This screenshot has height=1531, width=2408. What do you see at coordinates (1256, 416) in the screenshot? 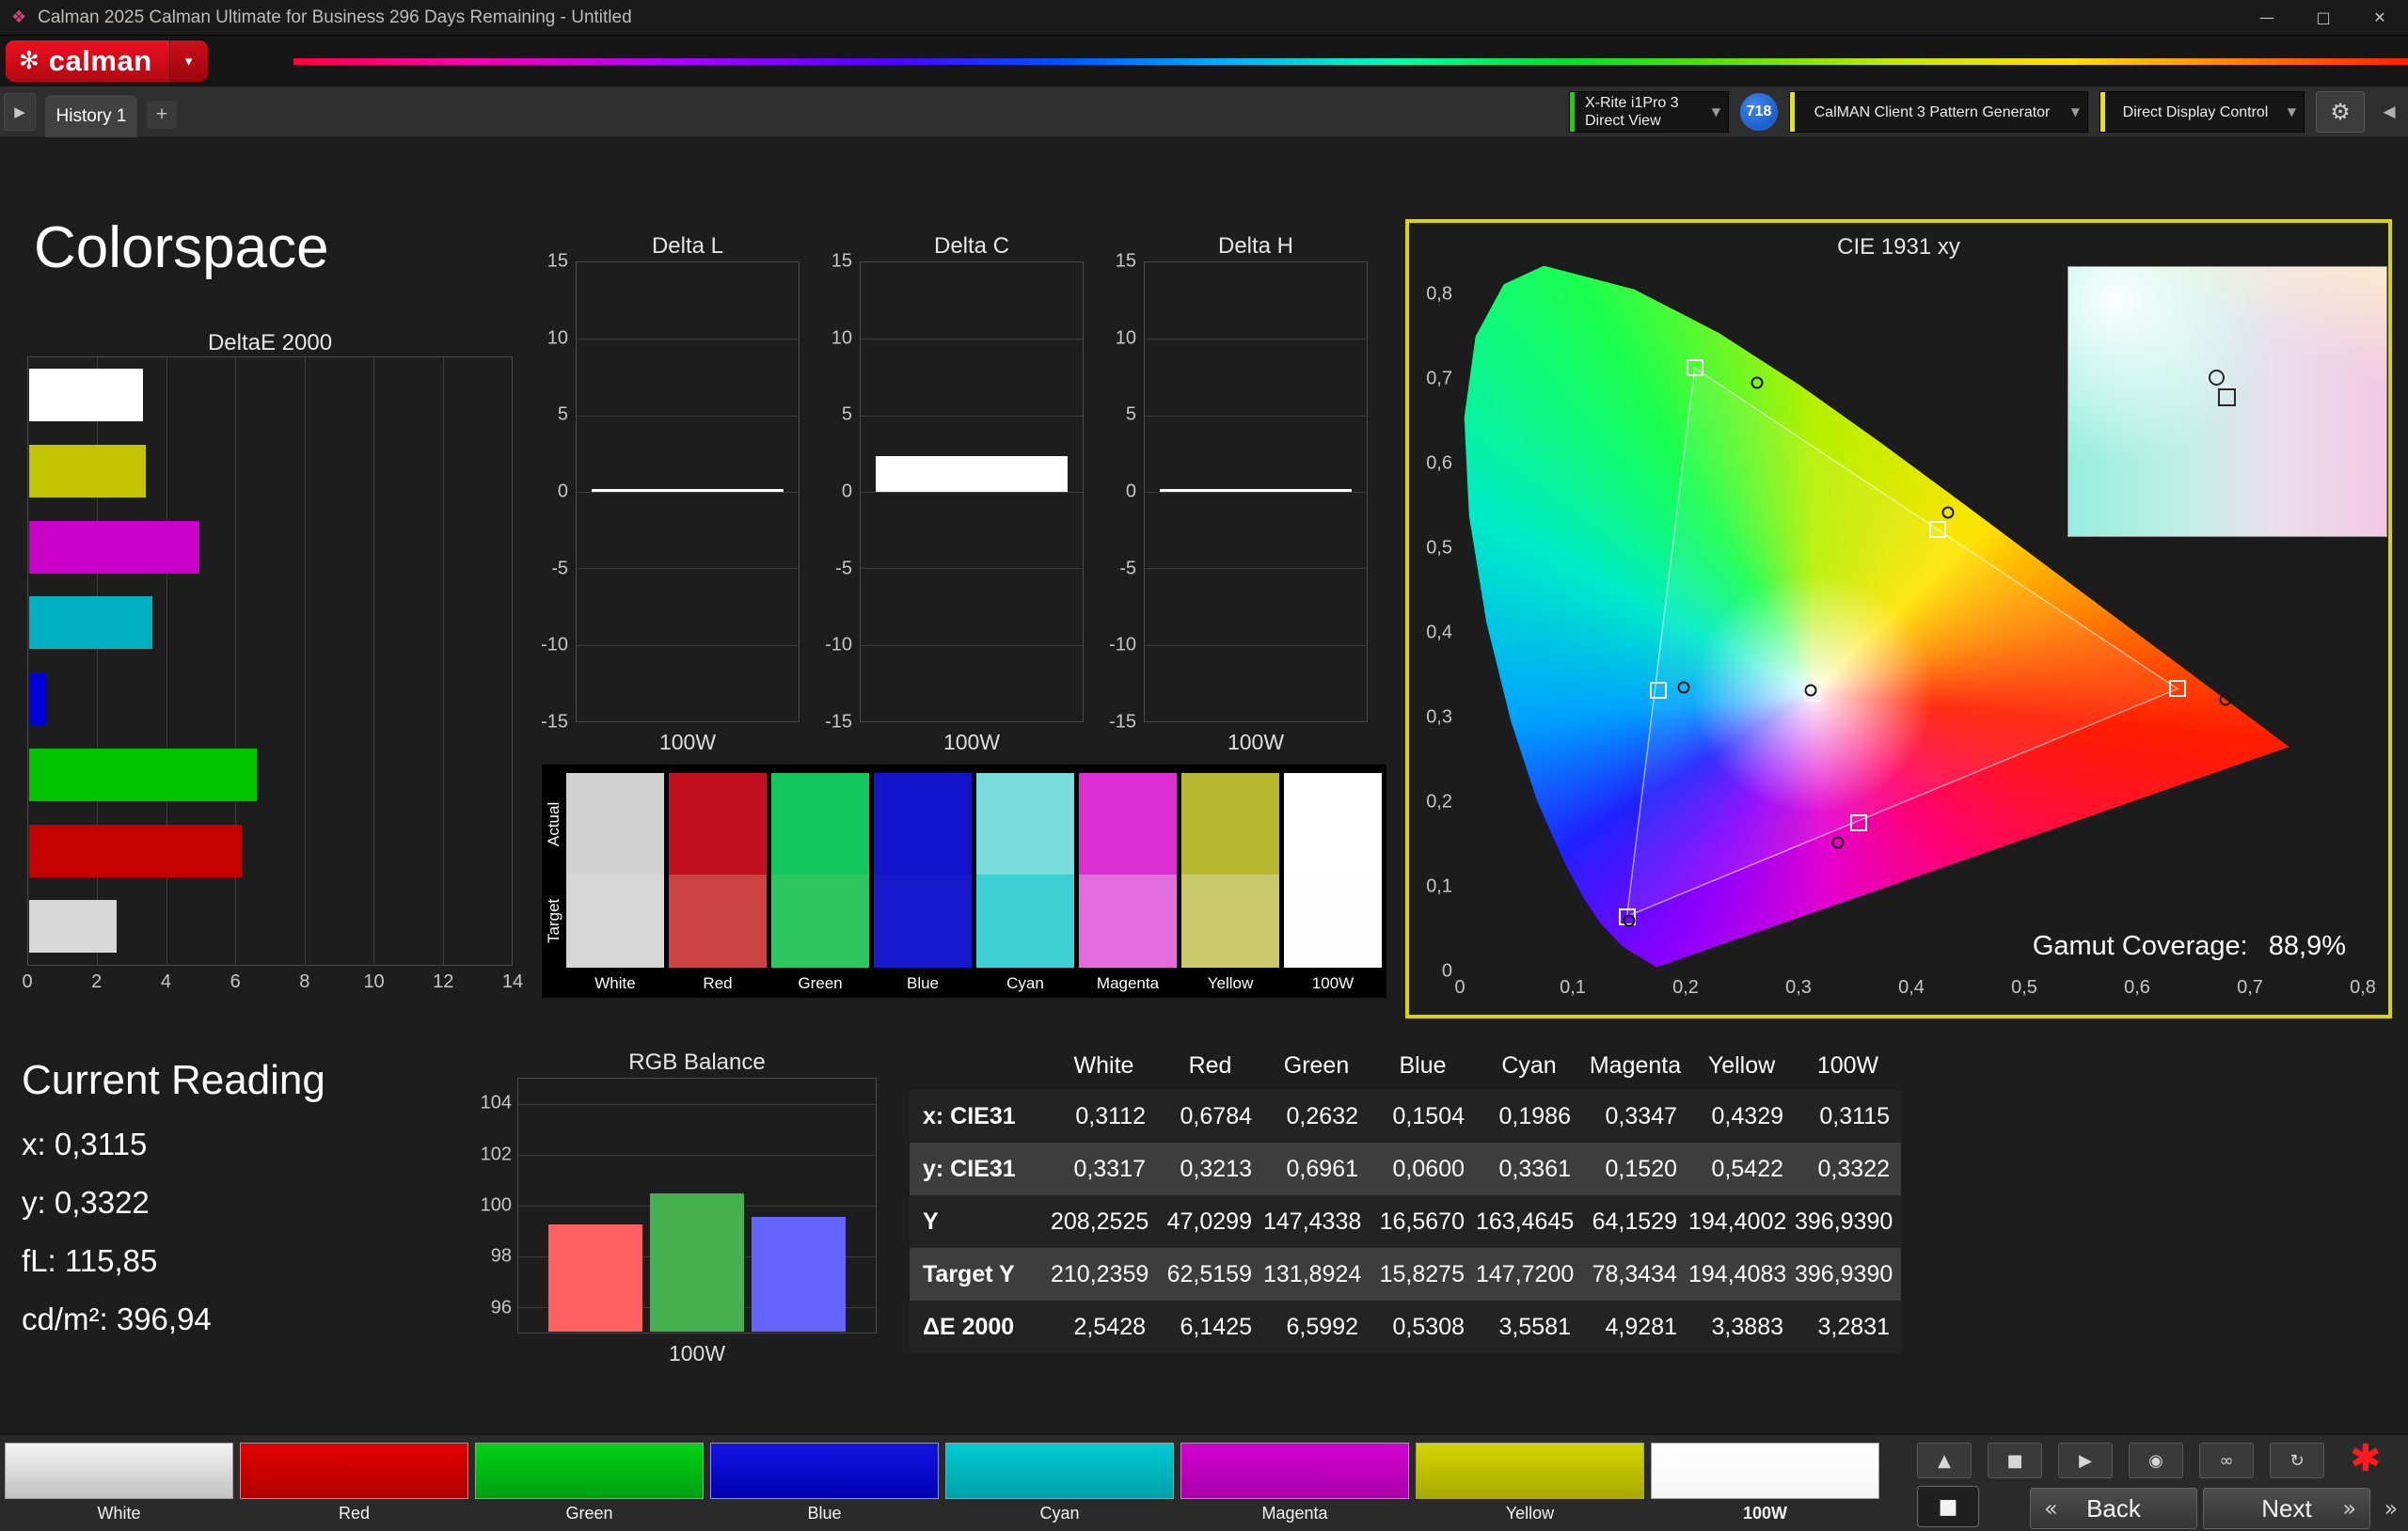
I see `delta-h-gridline` at bounding box center [1256, 416].